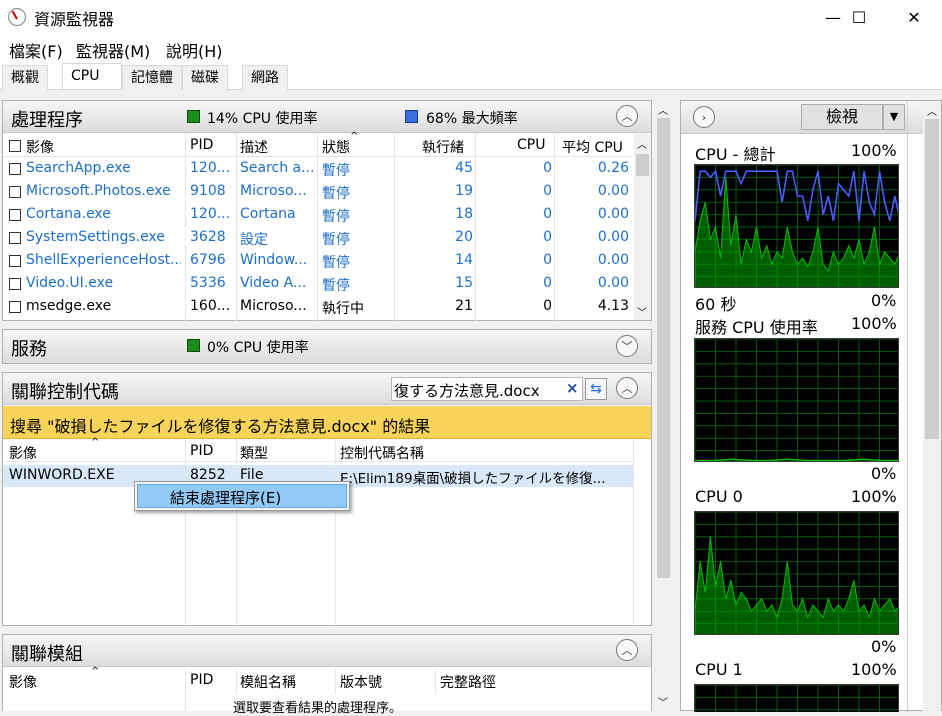  I want to click on search-result-banner: 搜尋 "破損したファイルを修復する方法意見.docx" 的結果, so click(327, 422).